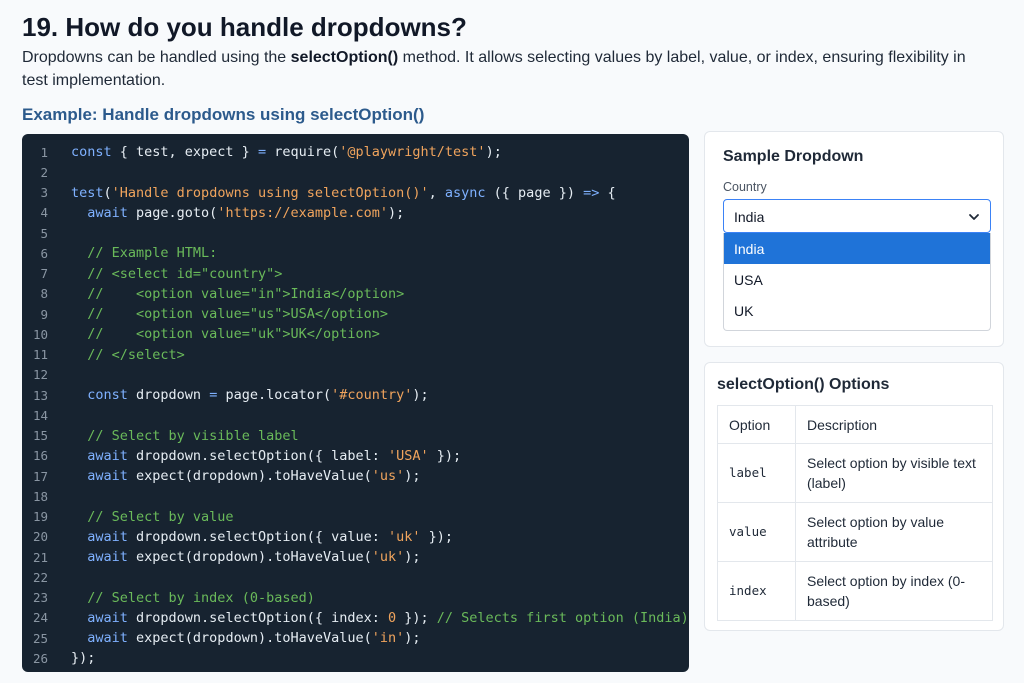 This screenshot has height=683, width=1024. I want to click on code-text: // <option value="uk">UK</option>, so click(220, 334).